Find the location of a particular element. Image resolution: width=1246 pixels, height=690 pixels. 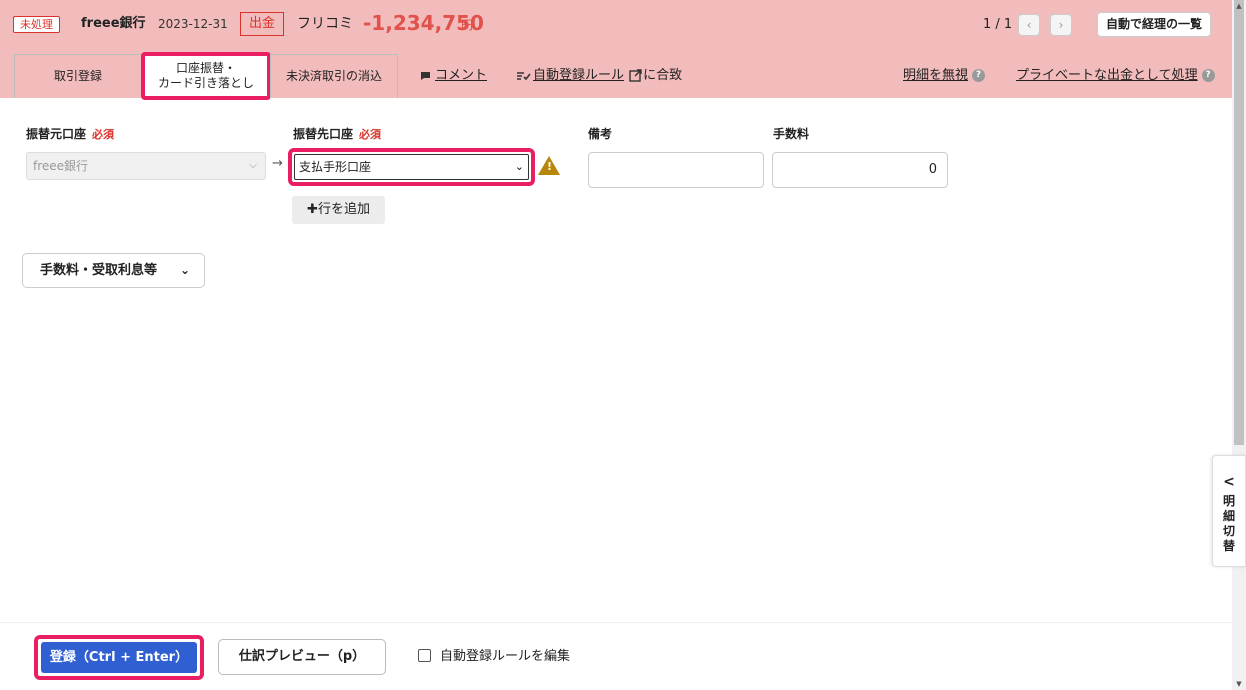

scroll-down-icon: ▼ is located at coordinates (1239, 684).